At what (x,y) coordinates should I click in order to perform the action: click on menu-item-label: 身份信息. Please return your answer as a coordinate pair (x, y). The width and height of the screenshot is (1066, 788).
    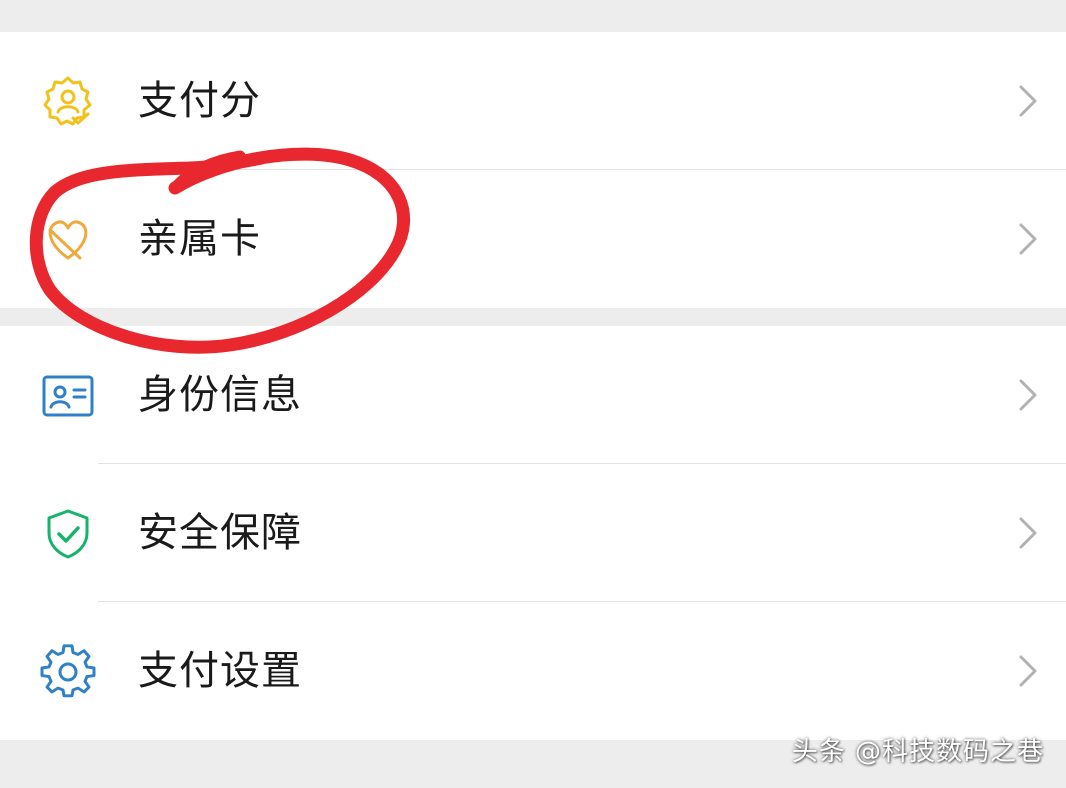
    Looking at the image, I should click on (220, 395).